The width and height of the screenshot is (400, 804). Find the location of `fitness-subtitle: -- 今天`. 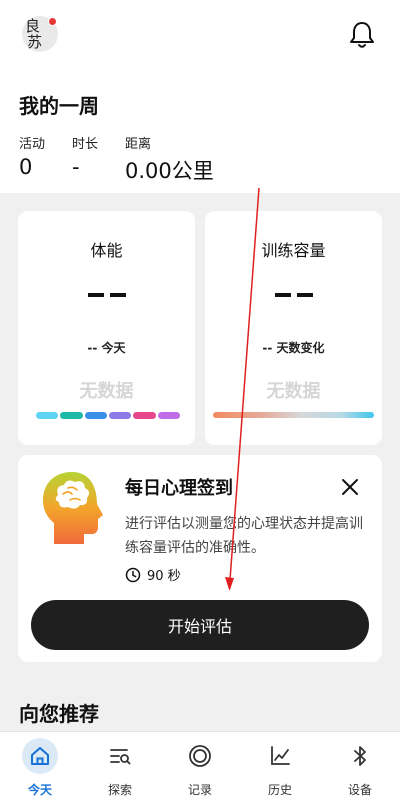

fitness-subtitle: -- 今天 is located at coordinates (106, 348).